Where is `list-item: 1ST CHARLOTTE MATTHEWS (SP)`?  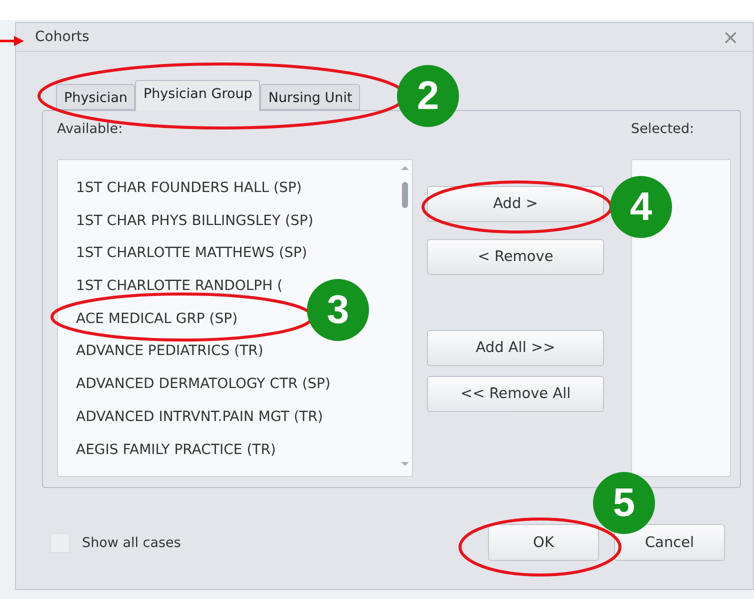 list-item: 1ST CHARLOTTE MATTHEWS (SP) is located at coordinates (192, 255).